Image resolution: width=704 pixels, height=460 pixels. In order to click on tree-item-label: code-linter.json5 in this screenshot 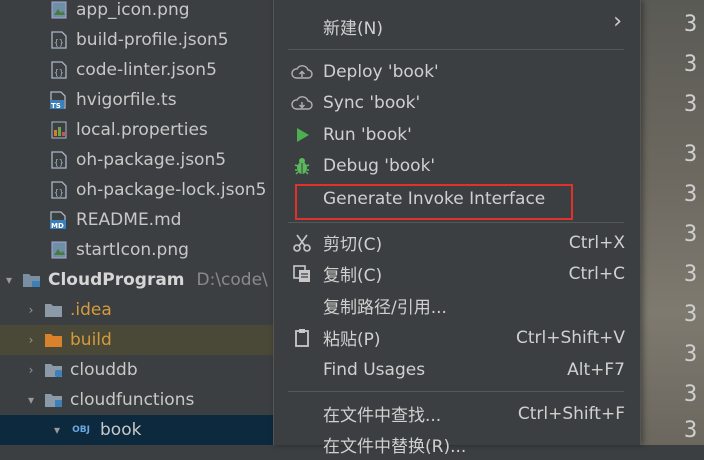, I will do `click(146, 70)`.